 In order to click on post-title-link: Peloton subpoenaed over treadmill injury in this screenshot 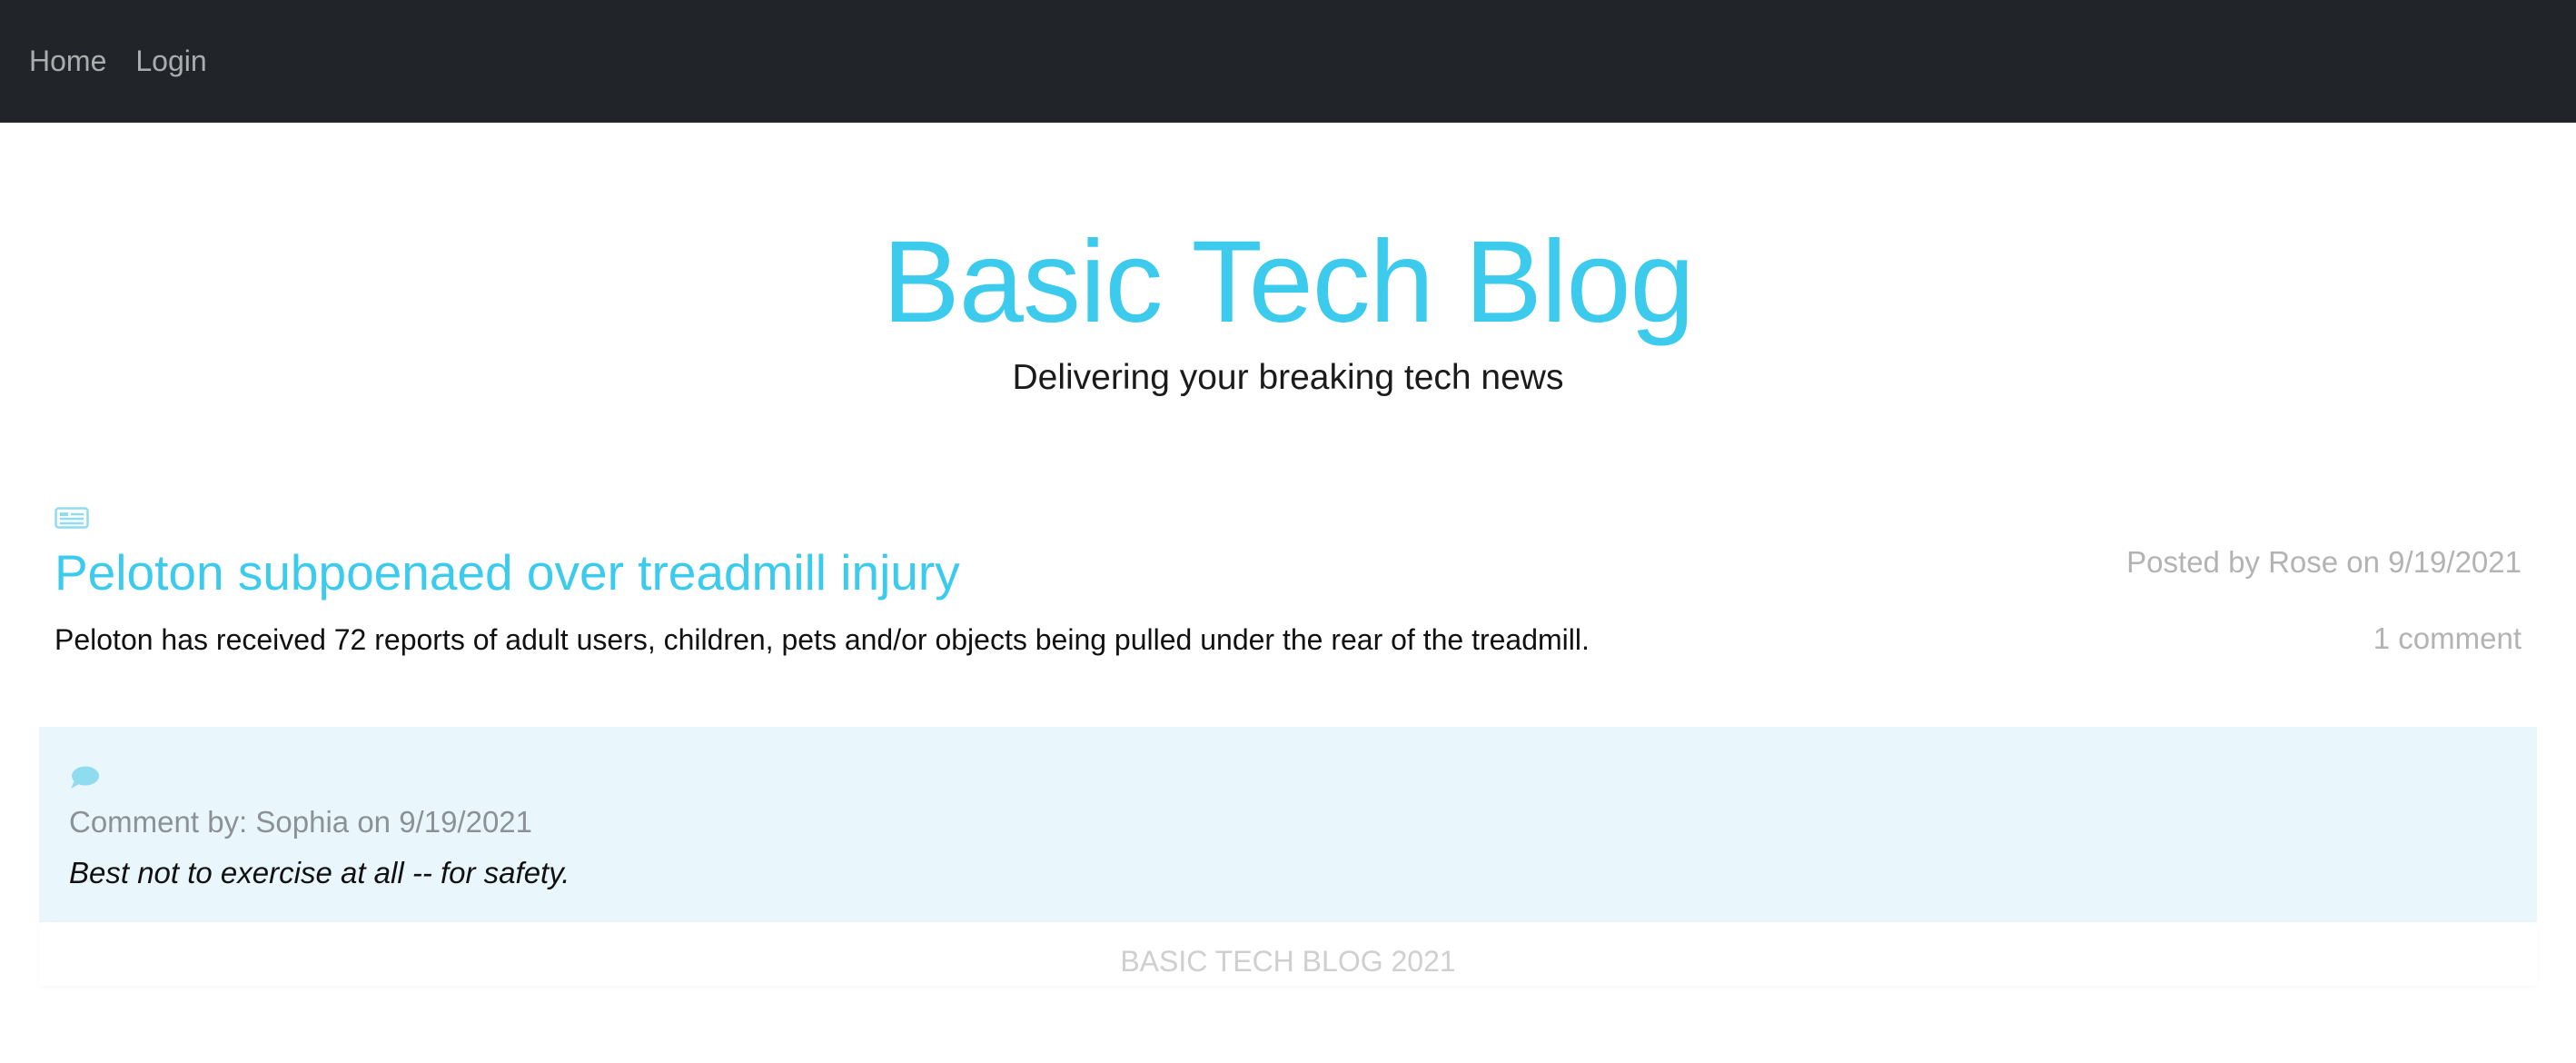, I will do `click(507, 572)`.